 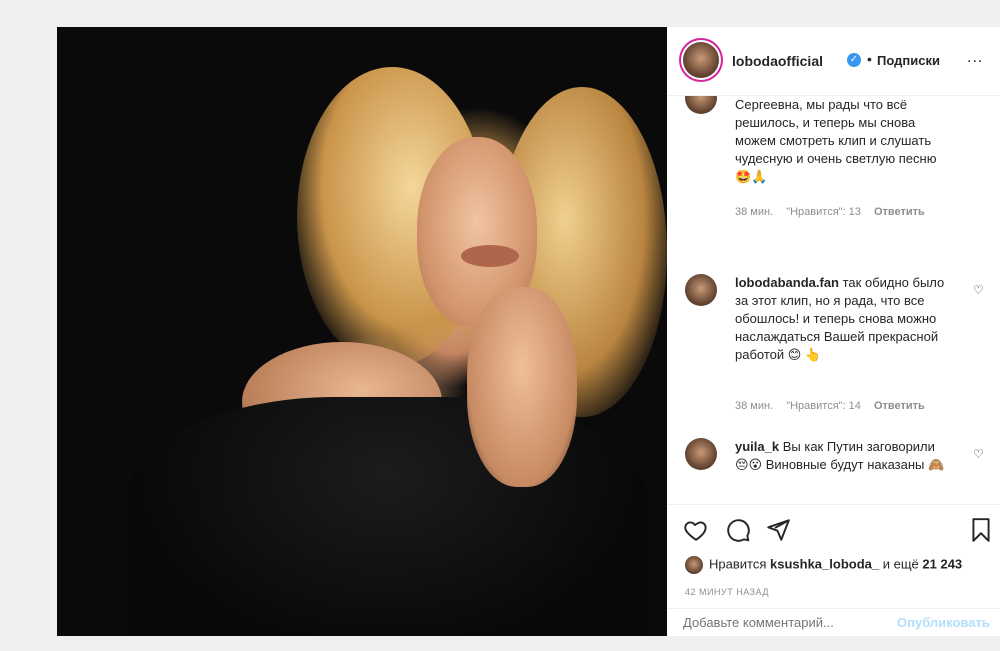 I want to click on bookmark-icon, so click(x=981, y=530).